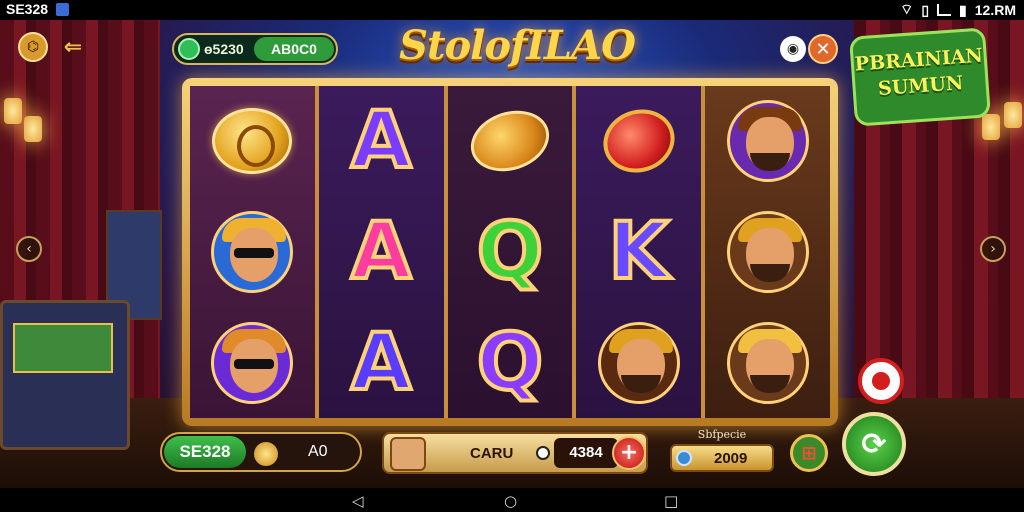 This screenshot has width=1024, height=512. I want to click on gold-coin-symbol, so click(252, 141).